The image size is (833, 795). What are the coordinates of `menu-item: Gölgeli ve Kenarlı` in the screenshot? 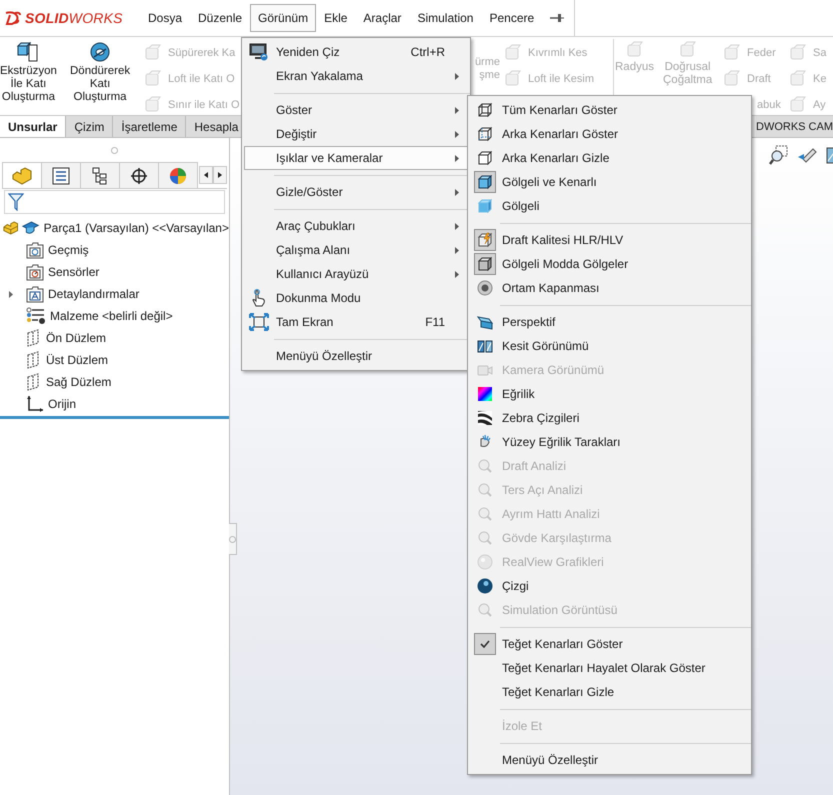 It's located at (609, 182).